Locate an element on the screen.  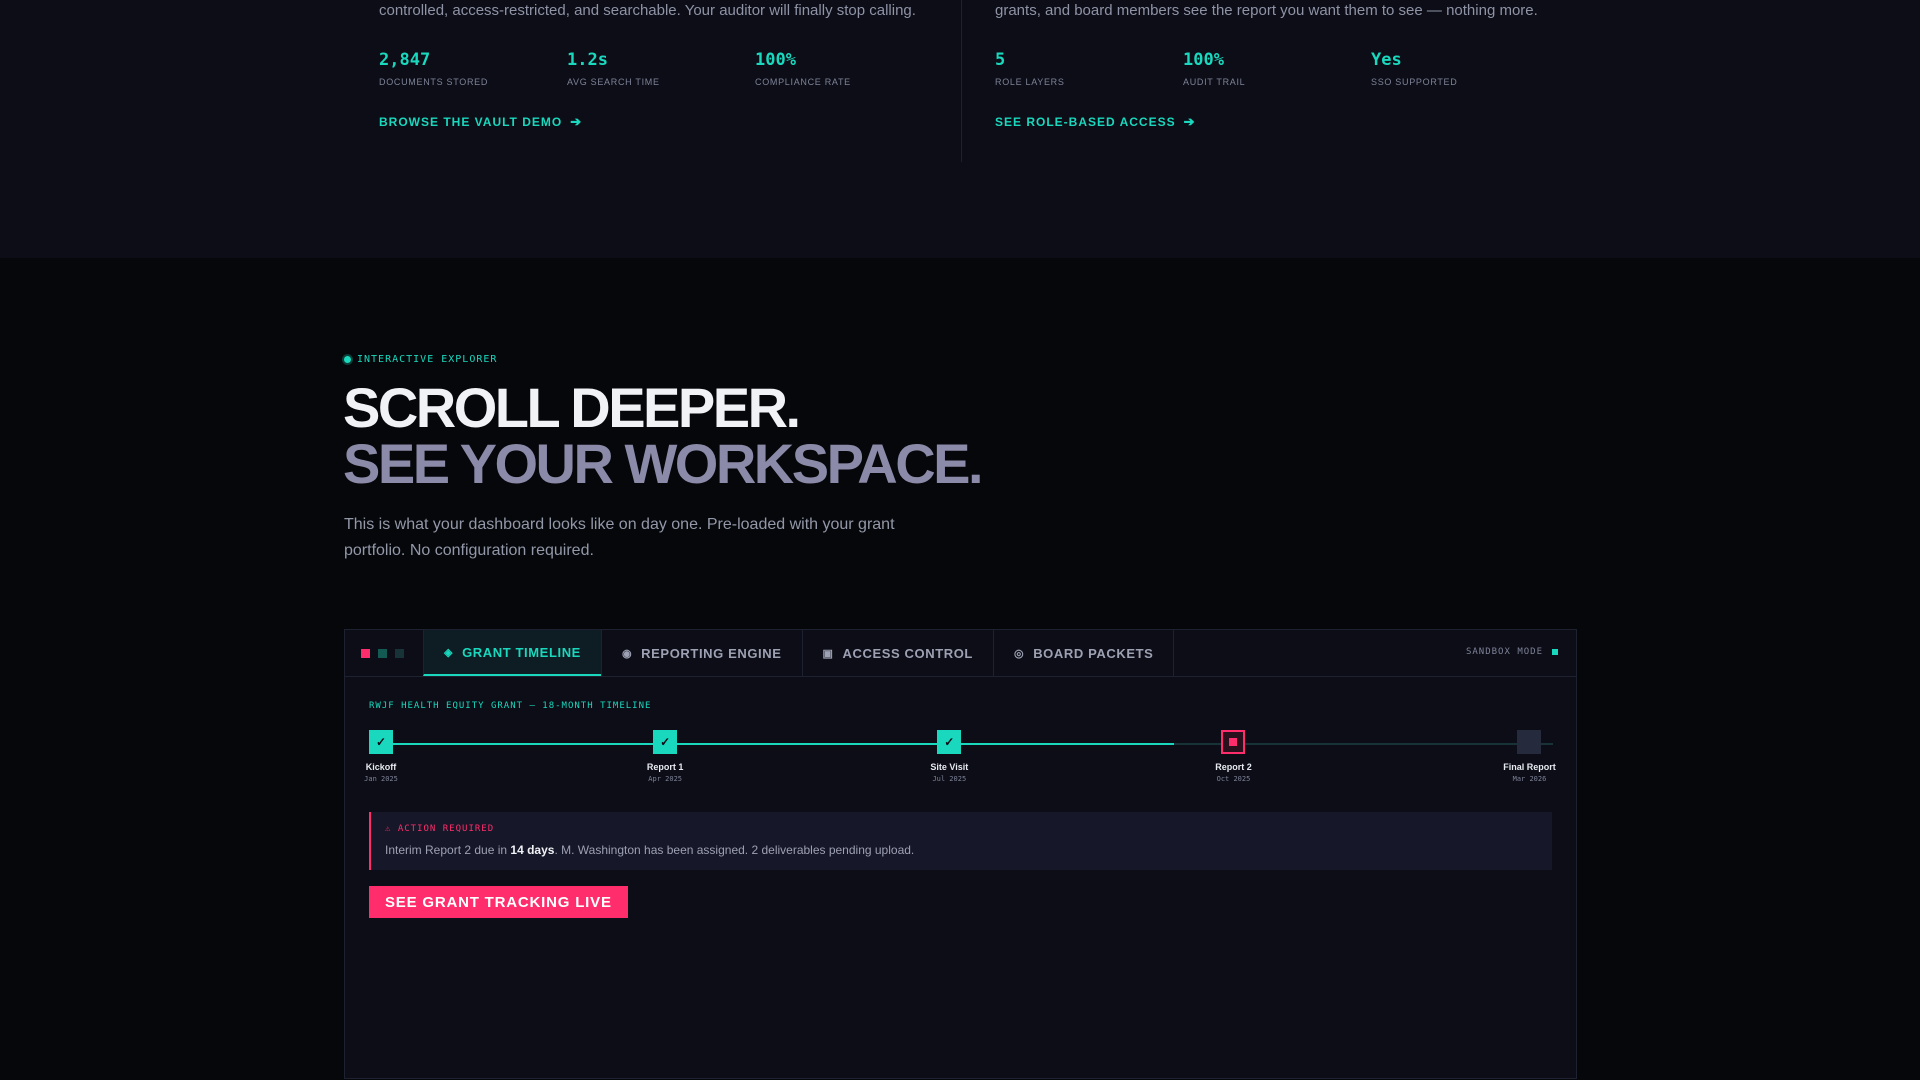
dot-icon is located at coordinates (347, 359).